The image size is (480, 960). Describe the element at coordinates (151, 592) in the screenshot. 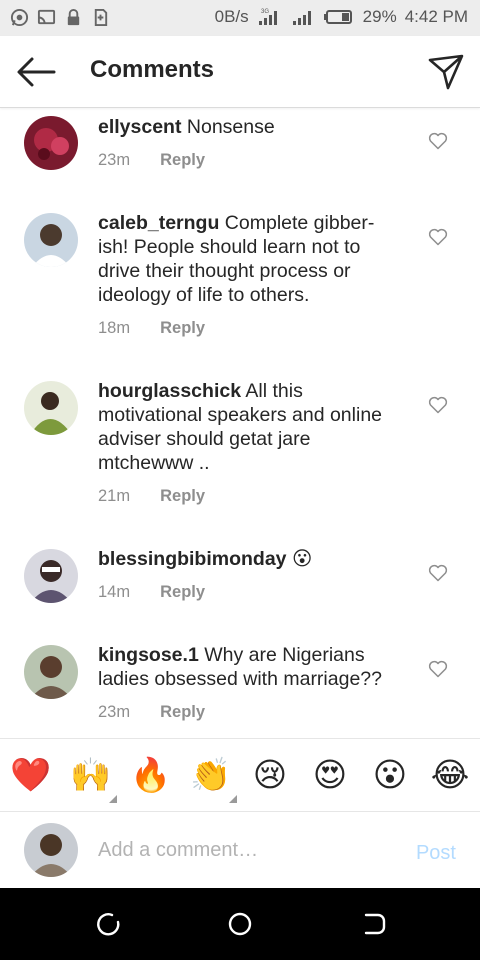

I see `comment-meta: 14m Reply` at that location.